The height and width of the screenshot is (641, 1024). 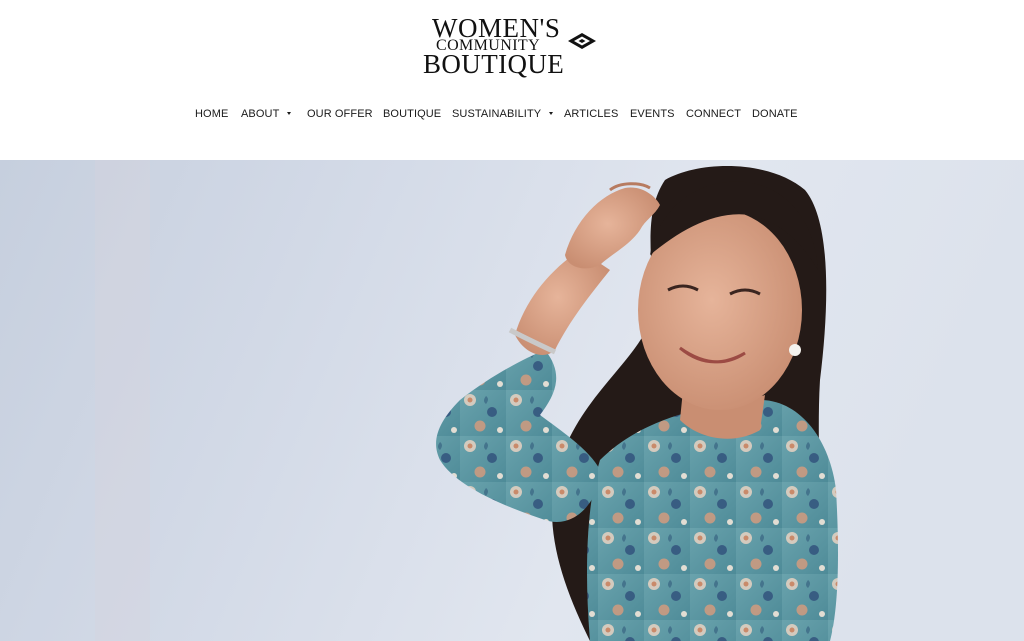 I want to click on nav-item-label: HOME, so click(x=212, y=114).